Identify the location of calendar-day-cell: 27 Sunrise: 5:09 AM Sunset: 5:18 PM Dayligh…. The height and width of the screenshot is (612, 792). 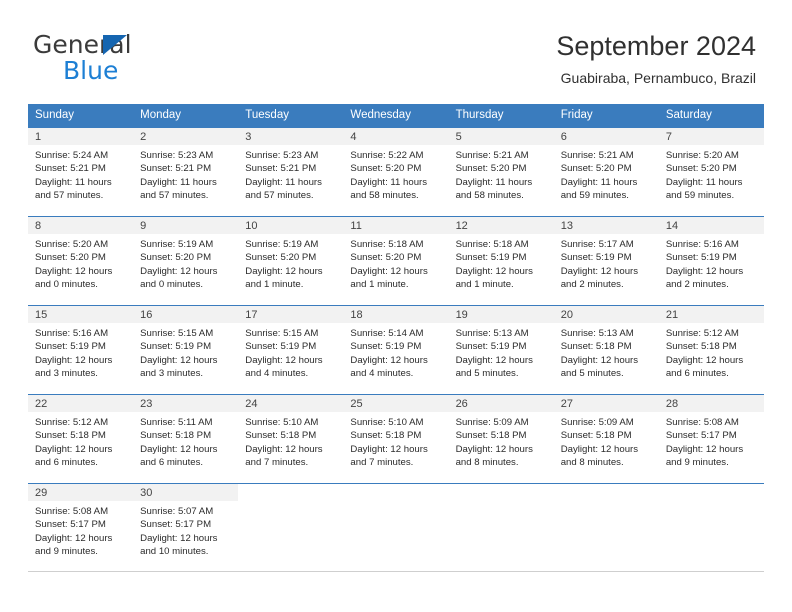
(606, 438).